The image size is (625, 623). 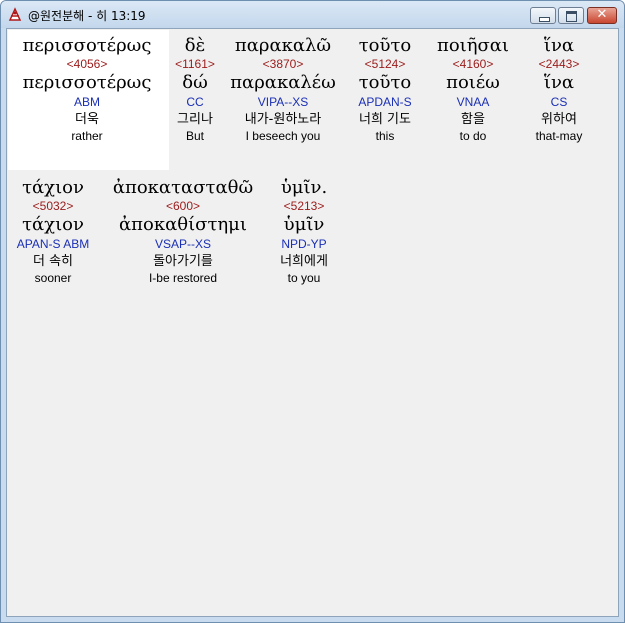 What do you see at coordinates (304, 261) in the screenshot?
I see `korean-gloss: 너희에게` at bounding box center [304, 261].